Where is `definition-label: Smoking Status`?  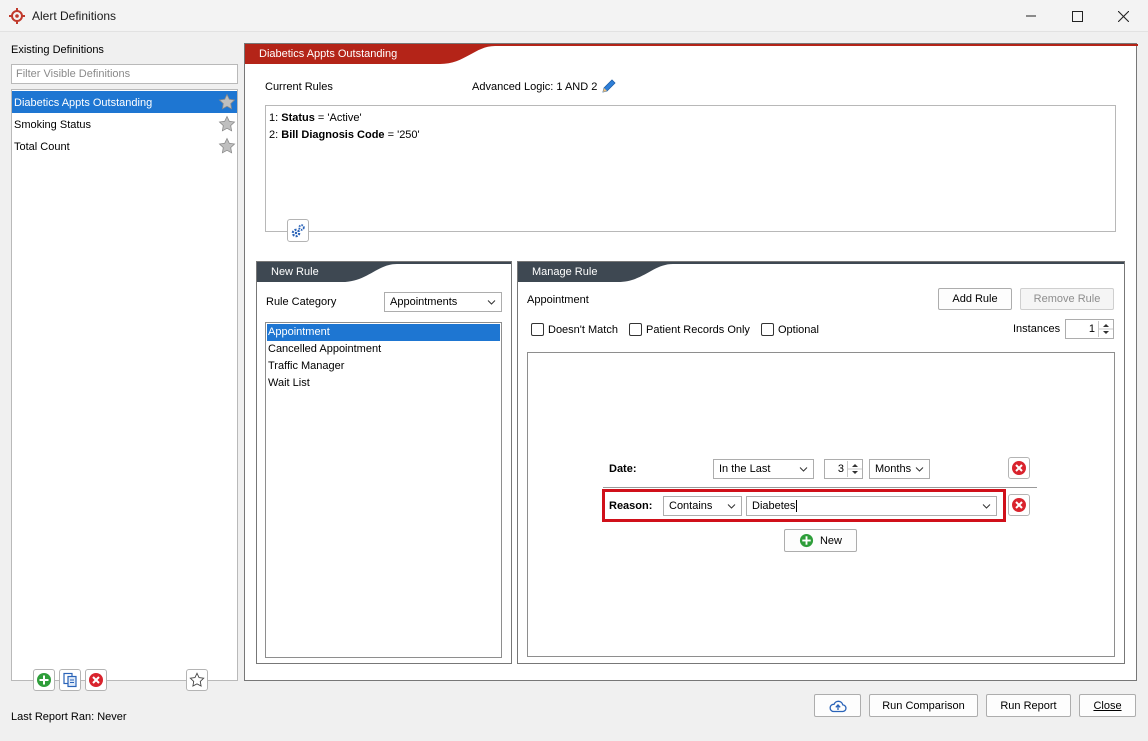 definition-label: Smoking Status is located at coordinates (53, 125).